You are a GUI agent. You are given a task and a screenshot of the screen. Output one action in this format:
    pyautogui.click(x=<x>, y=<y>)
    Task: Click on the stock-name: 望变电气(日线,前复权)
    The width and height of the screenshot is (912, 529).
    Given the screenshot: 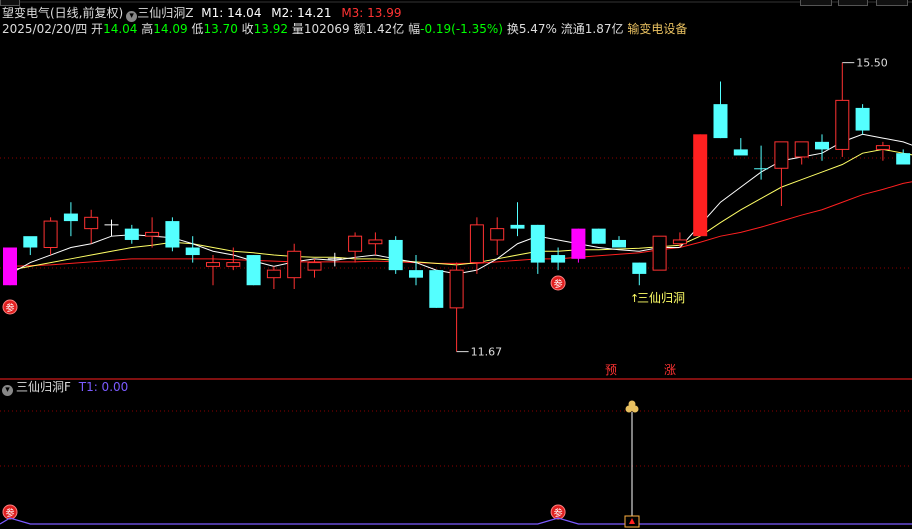 What is the action you would take?
    pyautogui.click(x=62, y=13)
    